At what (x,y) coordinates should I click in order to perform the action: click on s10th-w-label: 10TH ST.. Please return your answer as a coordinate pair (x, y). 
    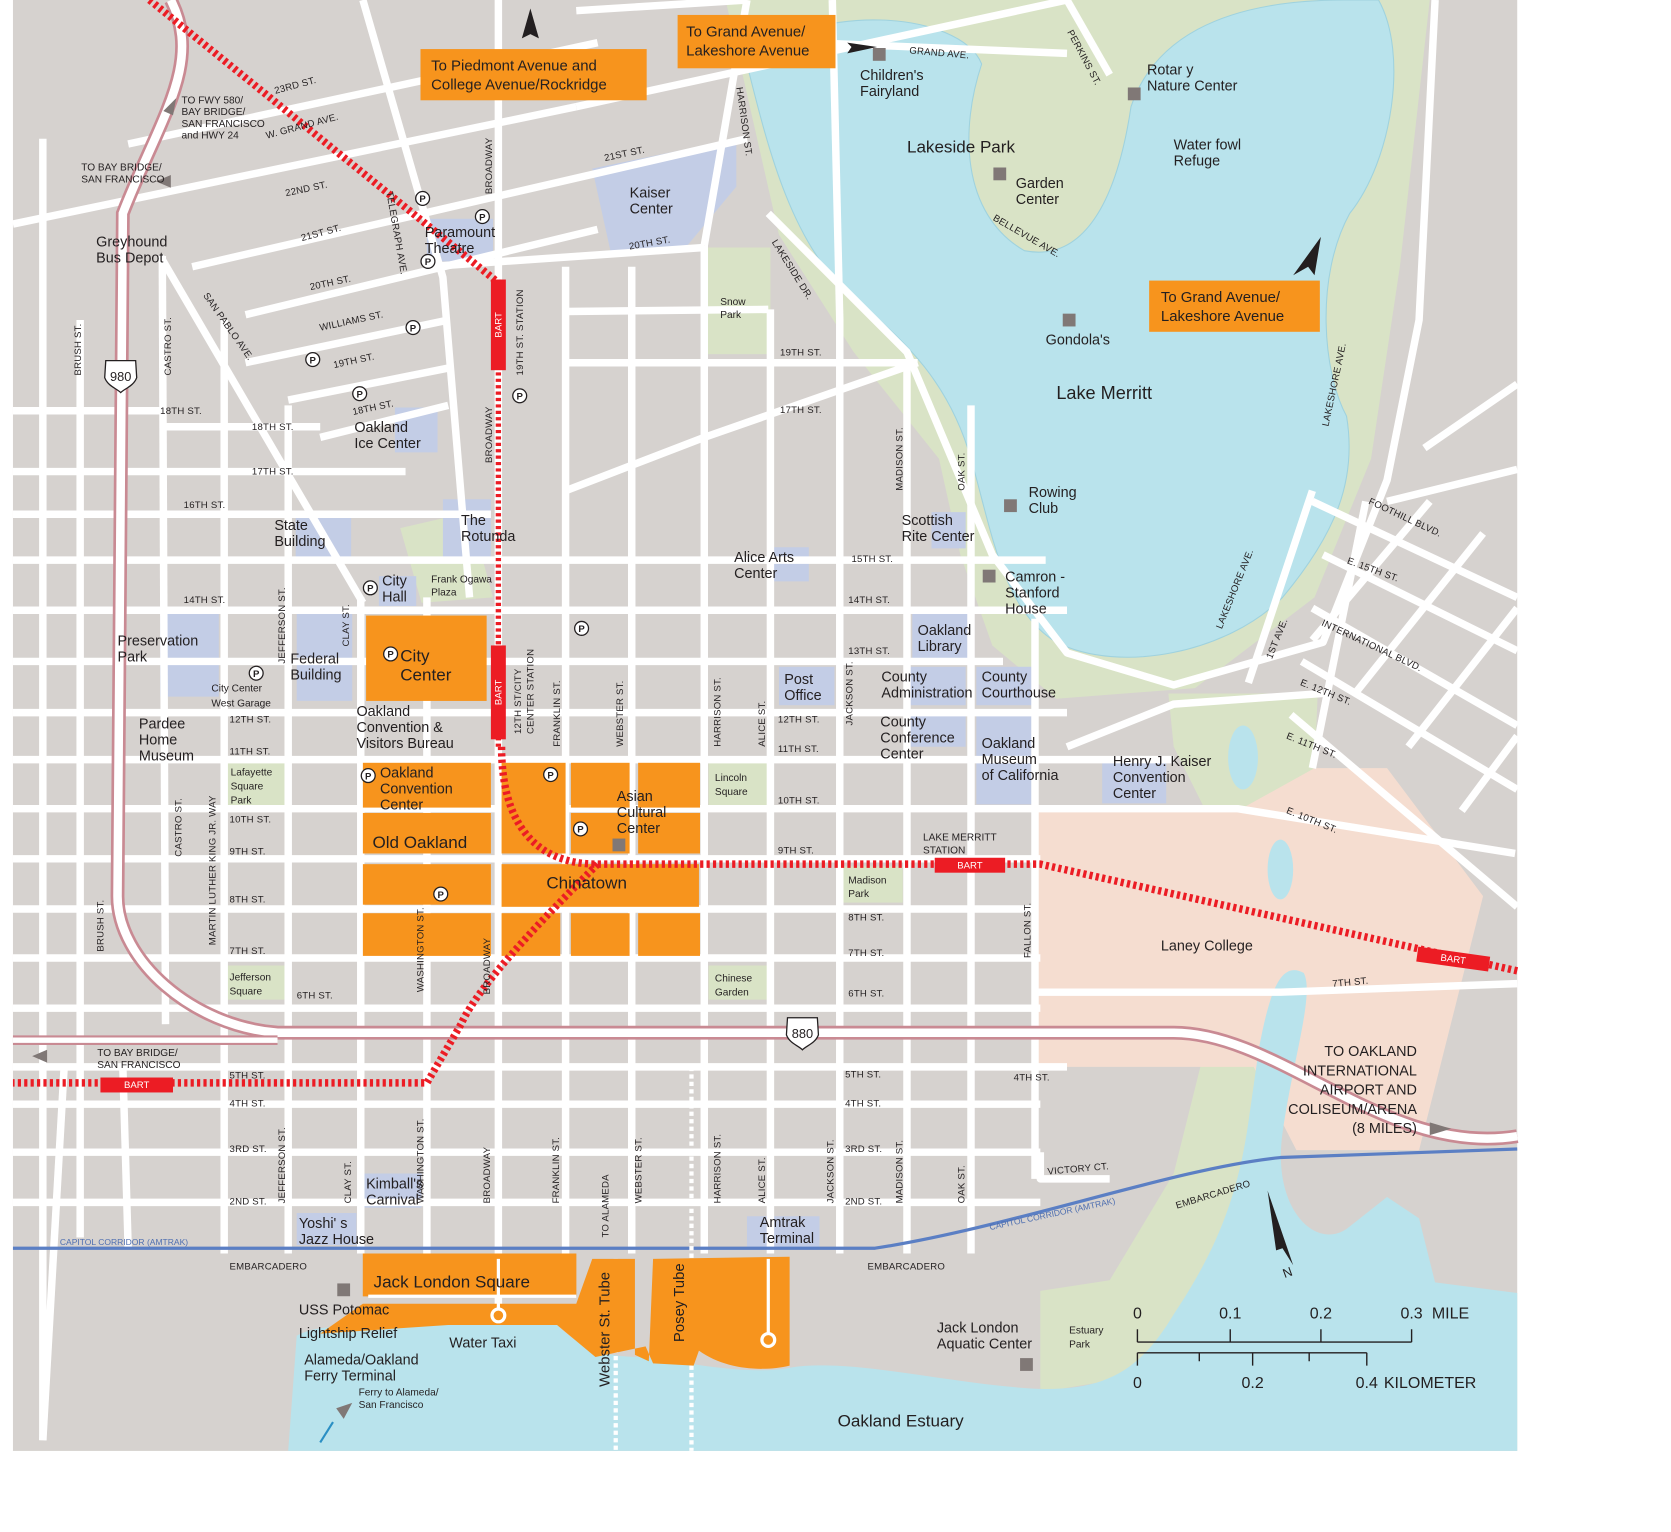
    Looking at the image, I should click on (251, 820).